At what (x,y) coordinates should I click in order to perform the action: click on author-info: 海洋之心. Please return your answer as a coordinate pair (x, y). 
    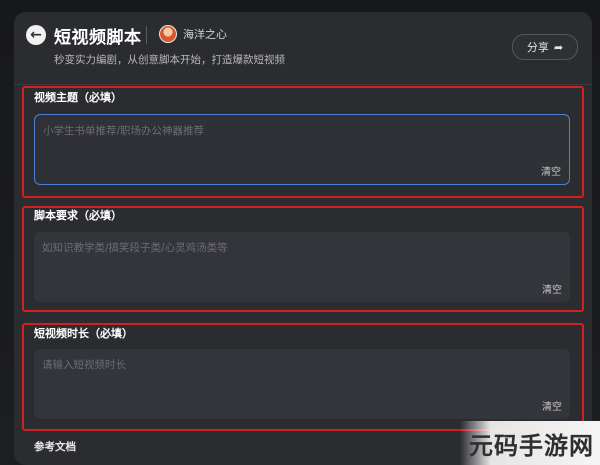
    Looking at the image, I should click on (193, 34).